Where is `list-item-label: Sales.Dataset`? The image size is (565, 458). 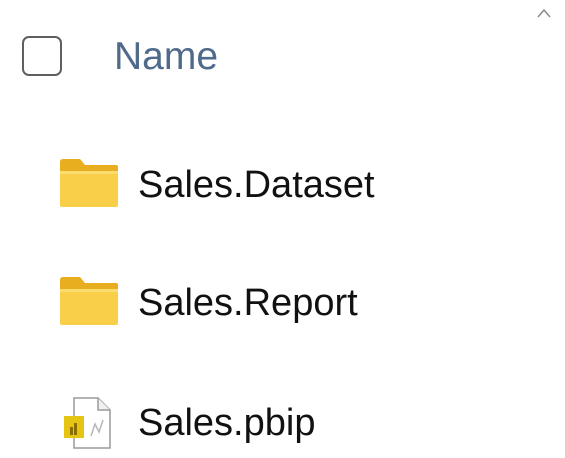 list-item-label: Sales.Dataset is located at coordinates (256, 185).